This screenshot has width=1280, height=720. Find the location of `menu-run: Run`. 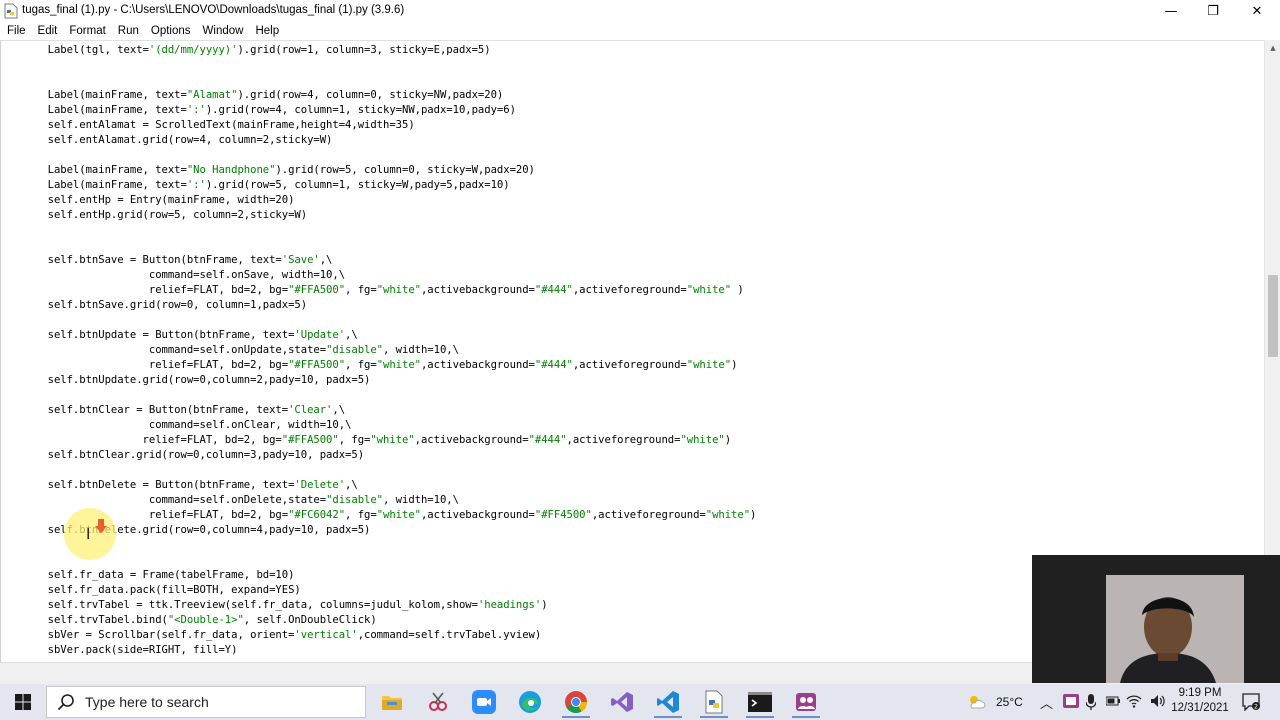

menu-run: Run is located at coordinates (127, 31).